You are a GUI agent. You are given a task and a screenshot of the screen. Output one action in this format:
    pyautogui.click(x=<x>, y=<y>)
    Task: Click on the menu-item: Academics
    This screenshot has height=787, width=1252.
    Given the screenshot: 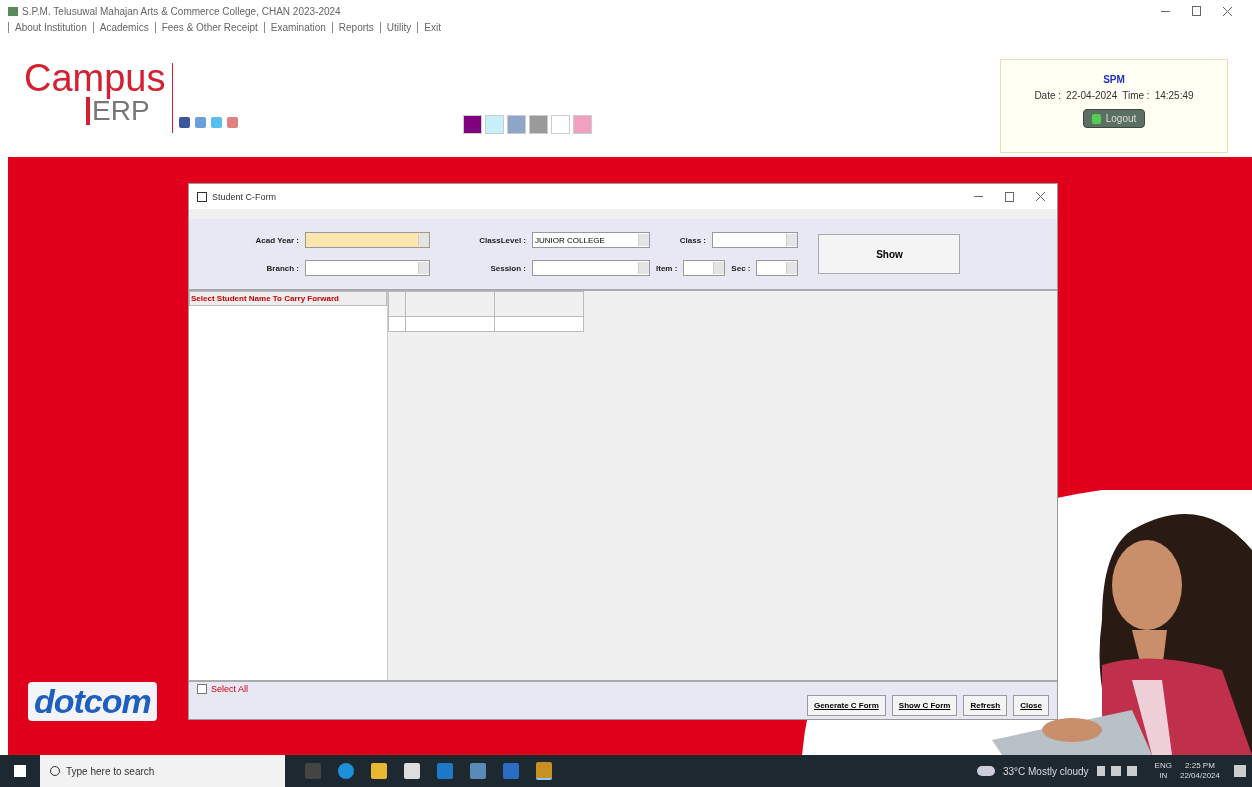 What is the action you would take?
    pyautogui.click(x=123, y=27)
    